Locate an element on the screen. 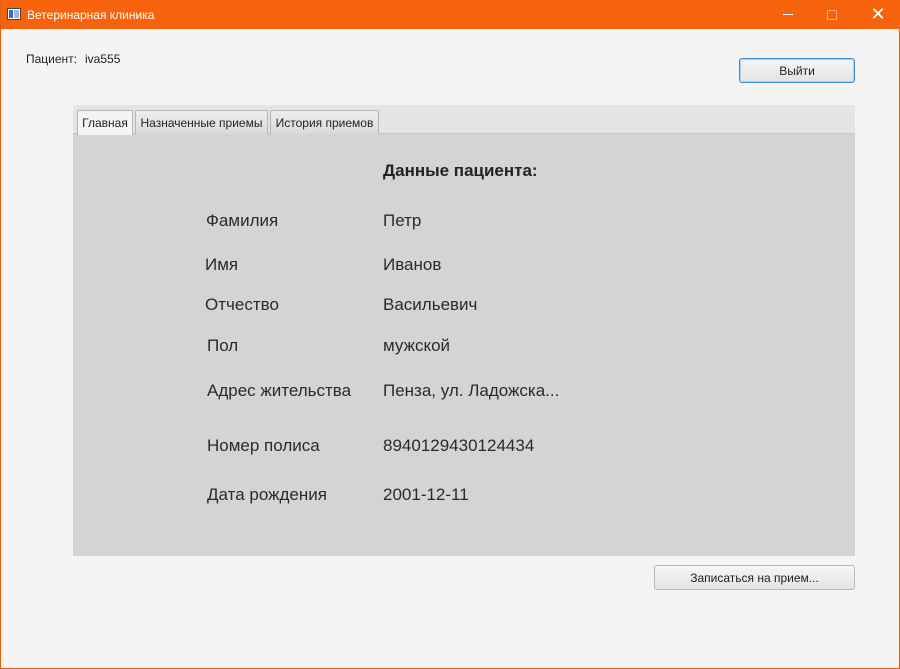 The height and width of the screenshot is (669, 900). gender-label: Пол is located at coordinates (223, 345).